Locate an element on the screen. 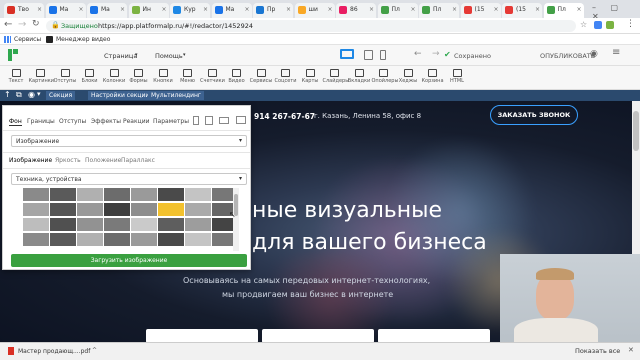 This screenshot has height=360, width=640. bookmark-services: Сервисы is located at coordinates (27, 39).